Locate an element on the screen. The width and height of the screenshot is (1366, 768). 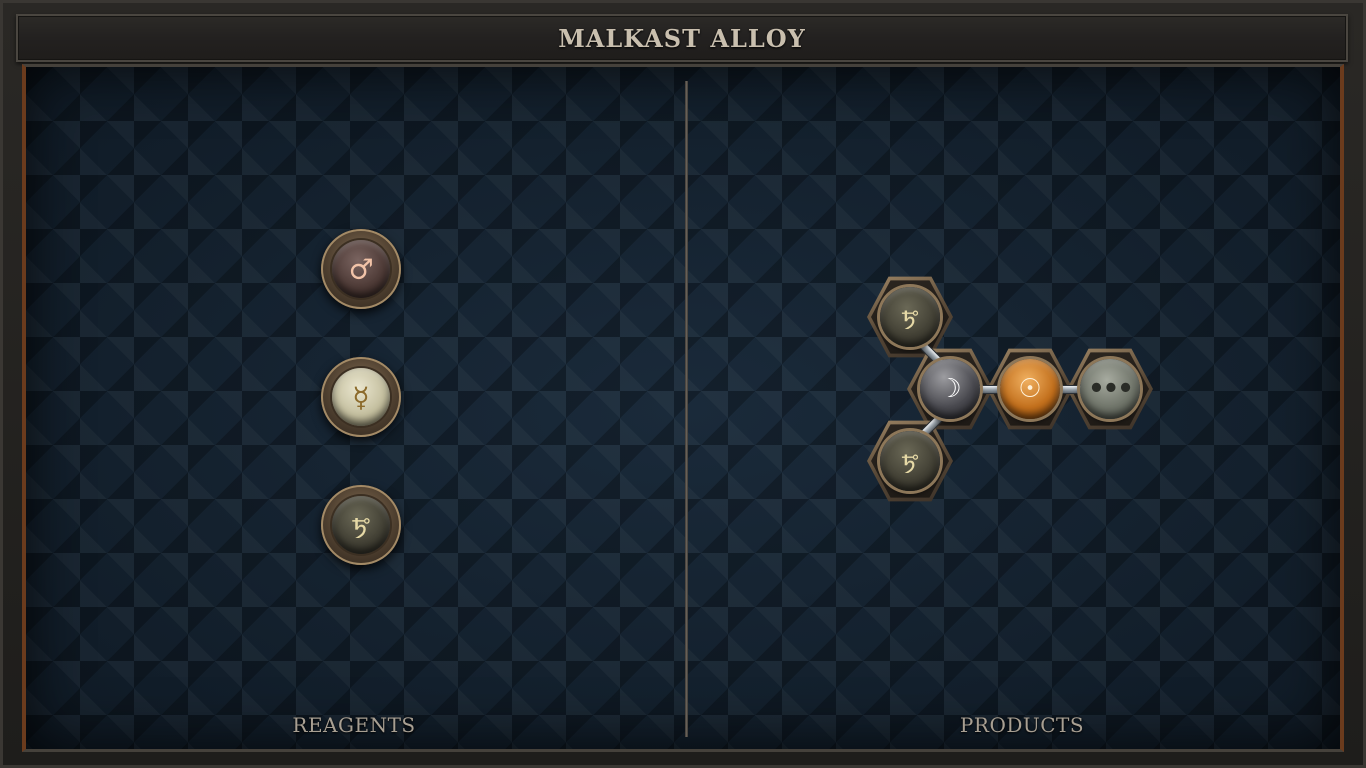
product-silver-icon: ☽ is located at coordinates (950, 389).